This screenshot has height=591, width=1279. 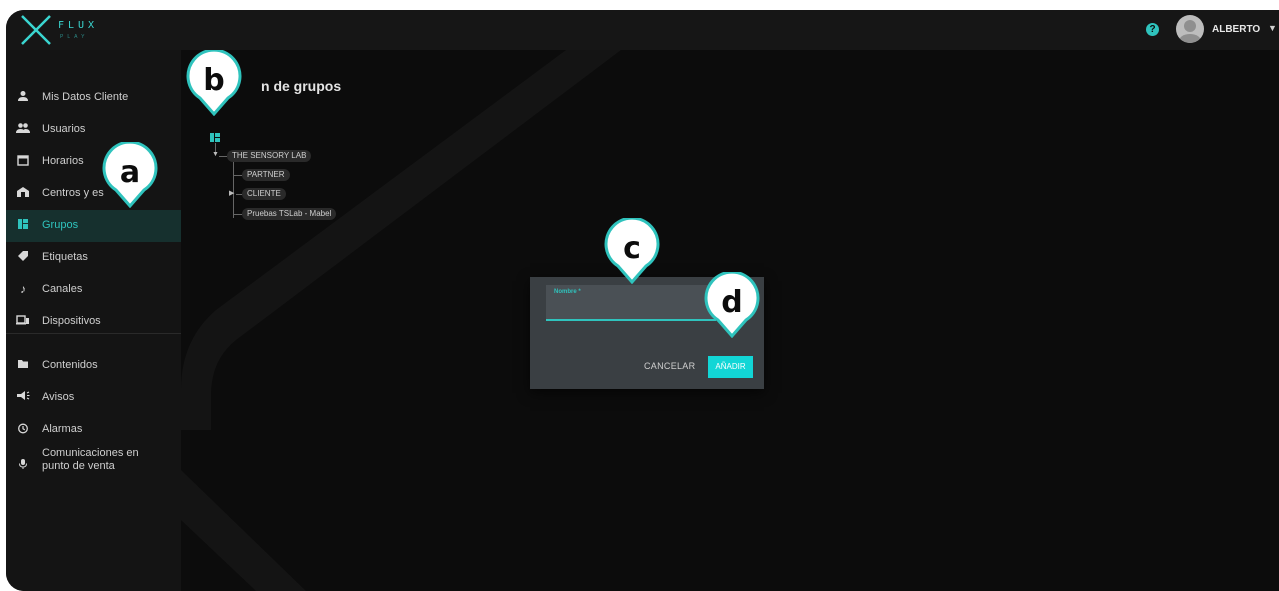 What do you see at coordinates (731, 302) in the screenshot?
I see `marker-d-label: d` at bounding box center [731, 302].